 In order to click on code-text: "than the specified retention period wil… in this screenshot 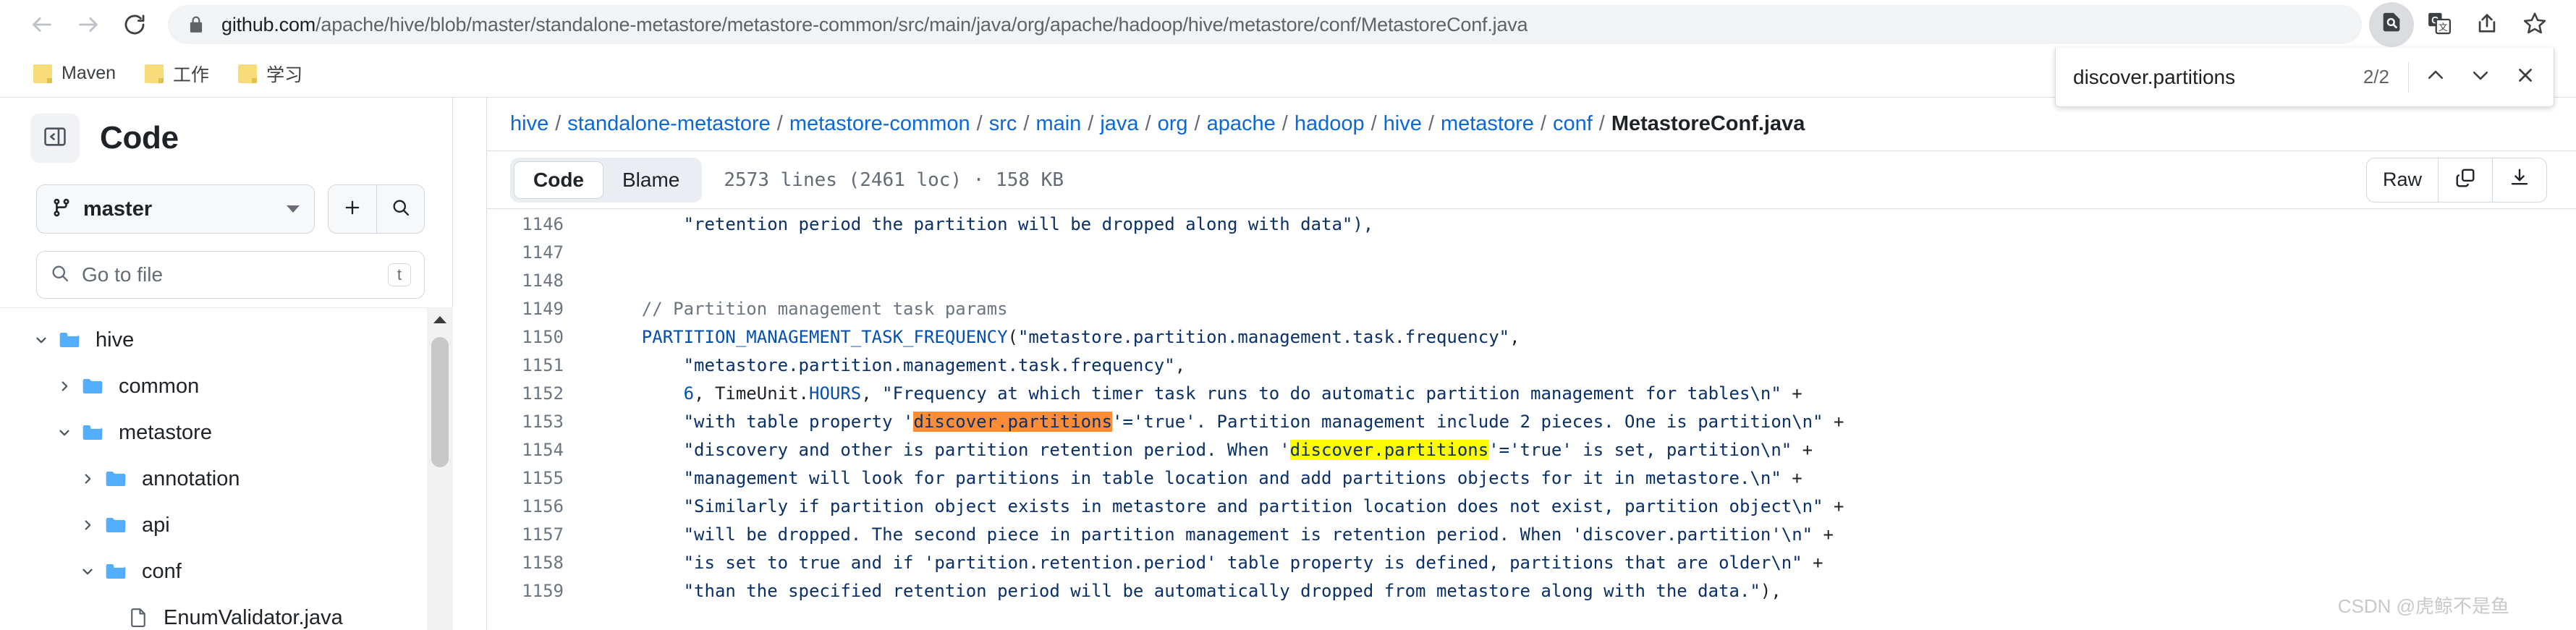, I will do `click(1232, 590)`.